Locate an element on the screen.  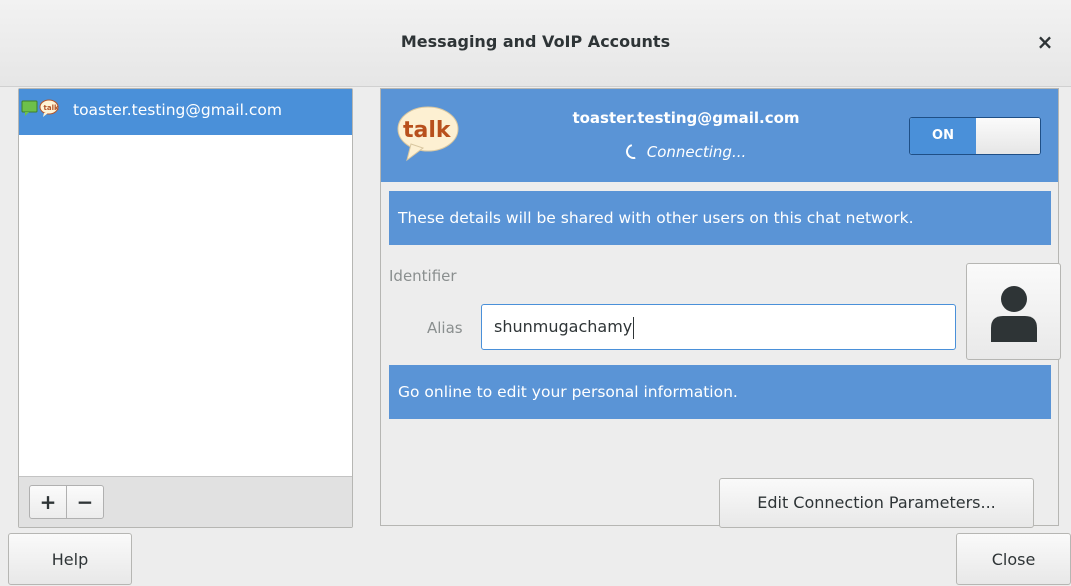
svg-text: talk is located at coordinates (51, 108).